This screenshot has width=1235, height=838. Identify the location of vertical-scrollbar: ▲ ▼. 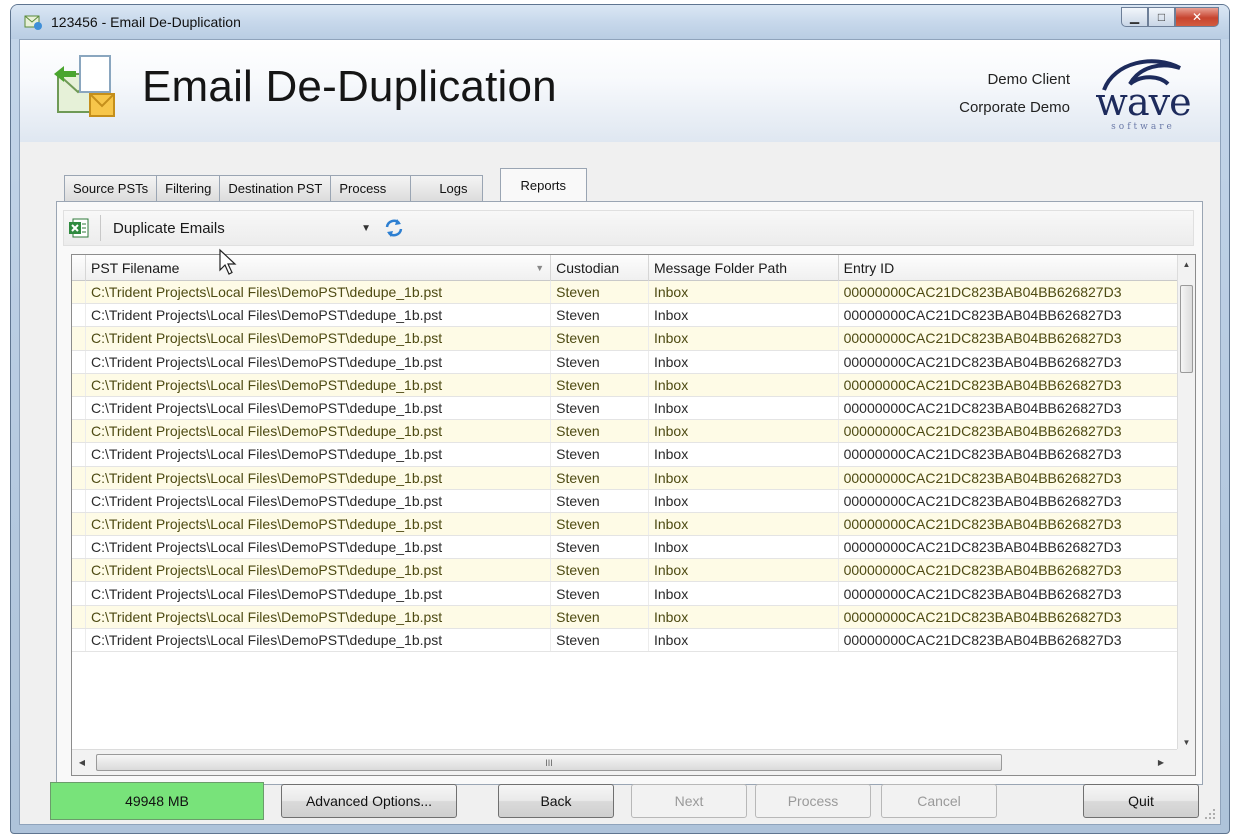
(1186, 503).